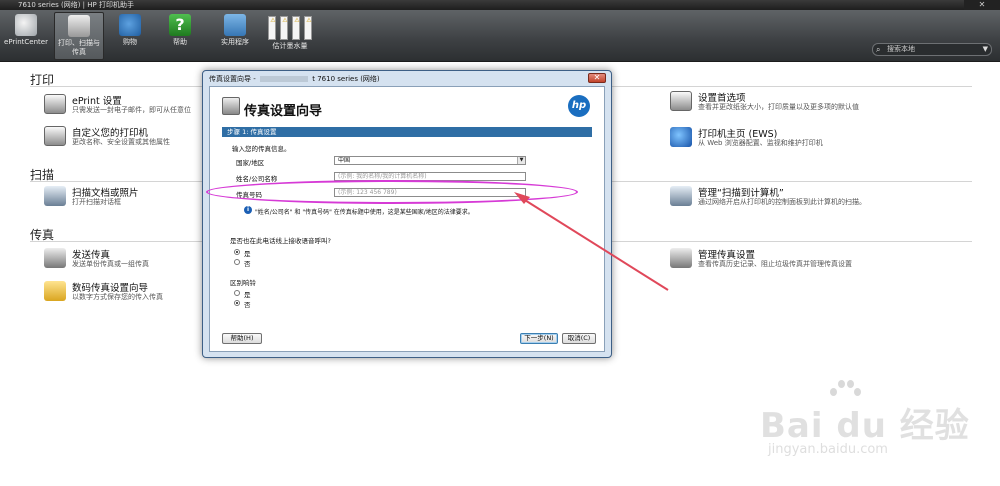 This screenshot has height=486, width=1000. Describe the element at coordinates (597, 78) in the screenshot. I see `dialog-close-button: ✕` at that location.